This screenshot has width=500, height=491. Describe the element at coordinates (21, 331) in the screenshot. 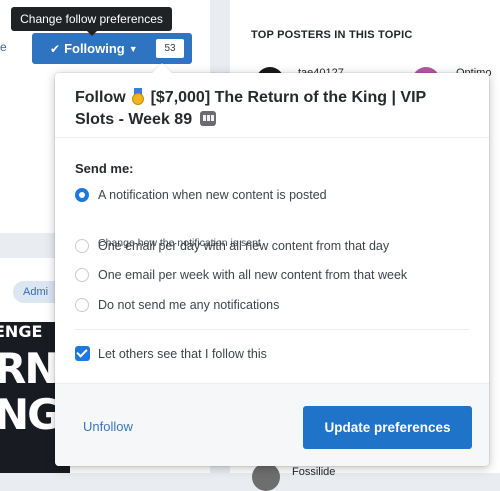

I see `banner-text: ENGE` at that location.